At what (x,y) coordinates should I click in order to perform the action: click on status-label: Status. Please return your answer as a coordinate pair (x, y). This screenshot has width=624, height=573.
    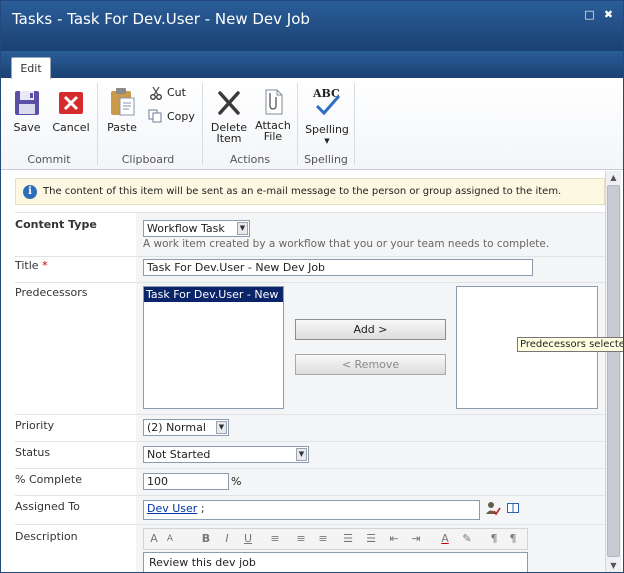
    Looking at the image, I should click on (33, 452).